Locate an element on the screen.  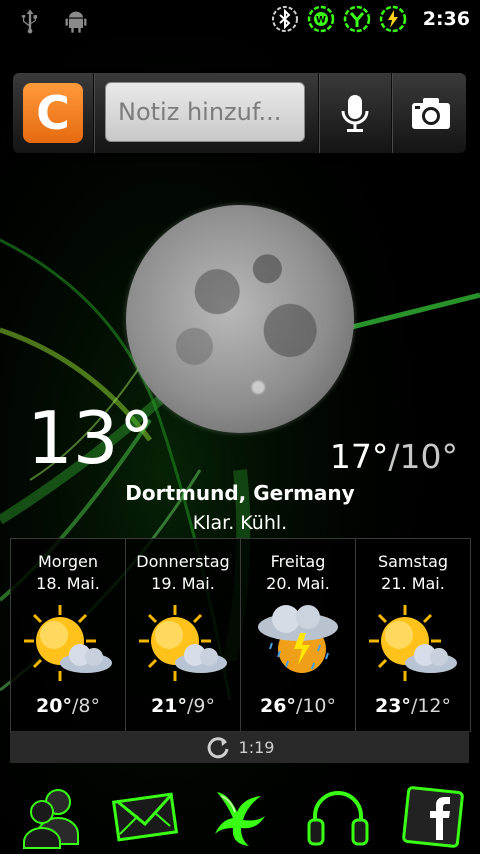
contacts-icon is located at coordinates (51, 817).